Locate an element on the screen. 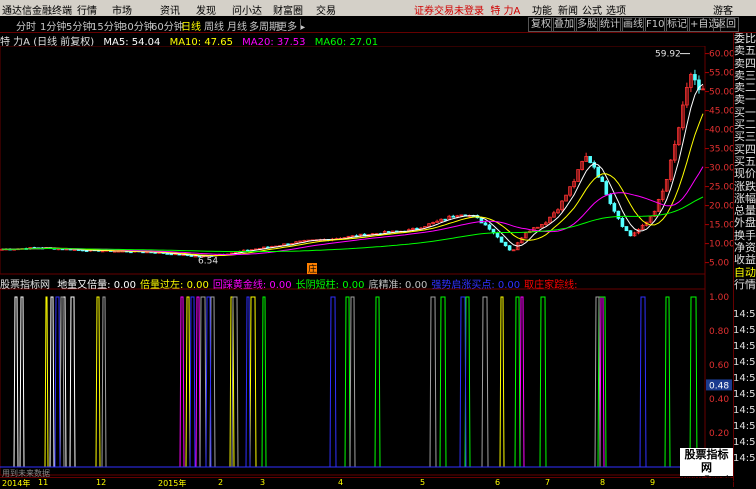 The image size is (756, 489). user-guest: 游客 is located at coordinates (723, 9).